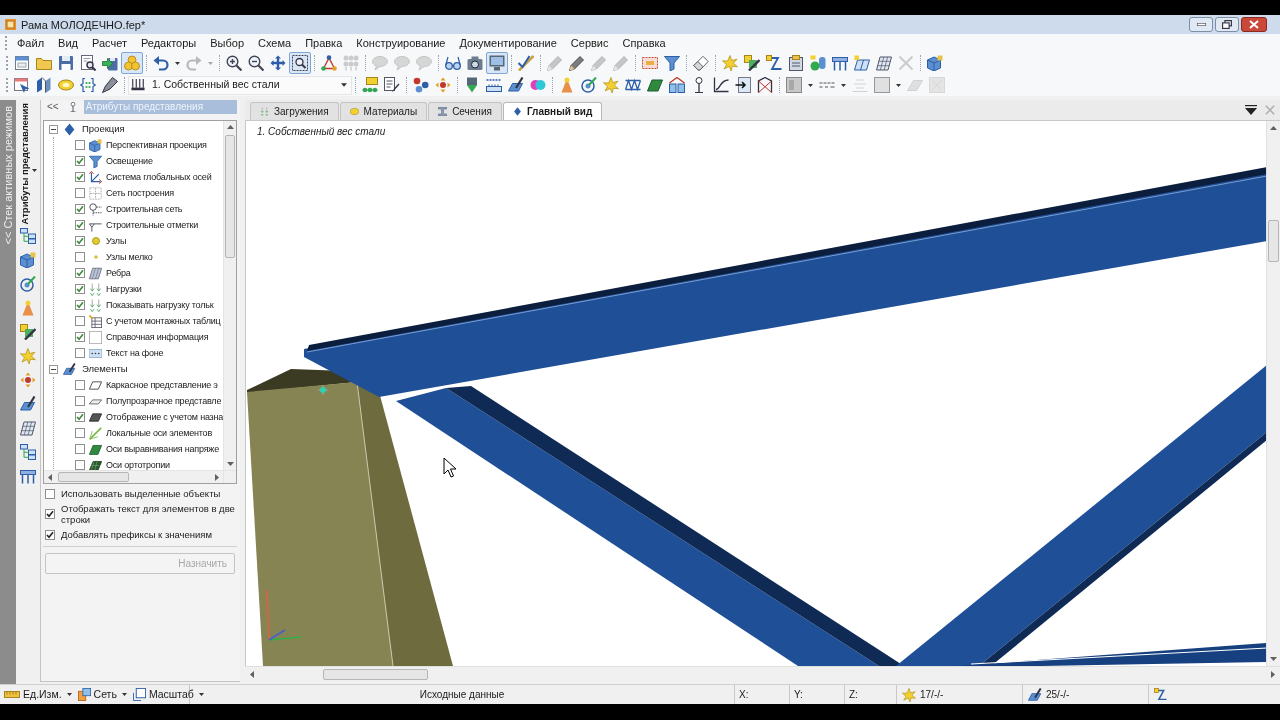 This screenshot has width=1280, height=720. Describe the element at coordinates (229, 295) in the screenshot. I see `vertical-scrollbar` at that location.